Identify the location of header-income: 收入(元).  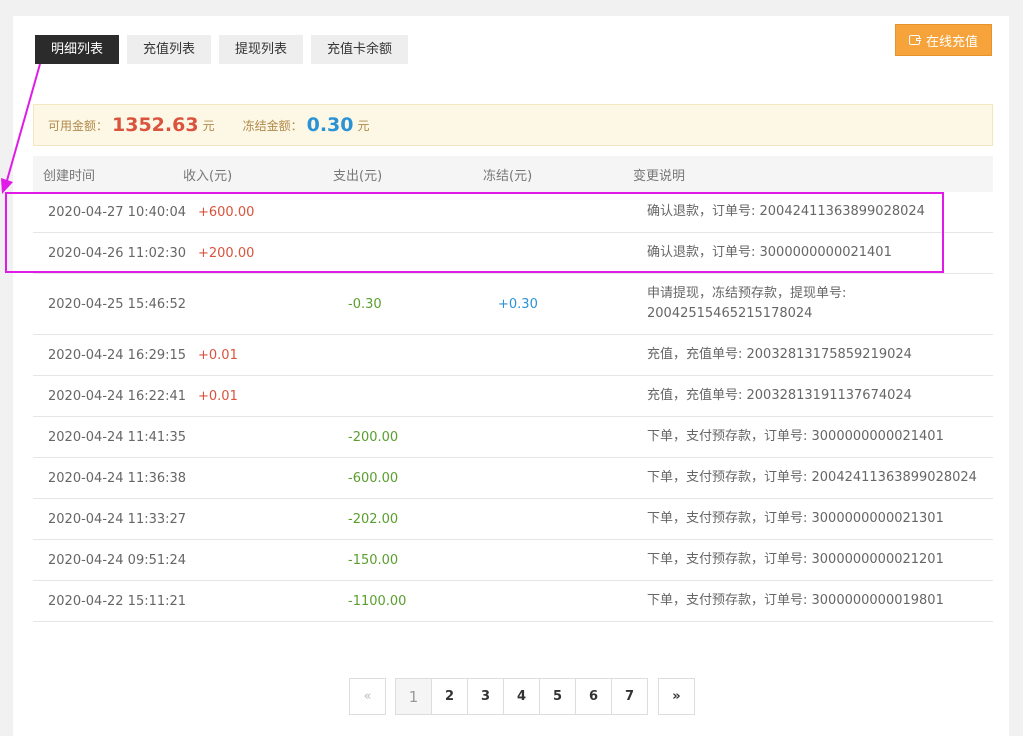
(208, 176).